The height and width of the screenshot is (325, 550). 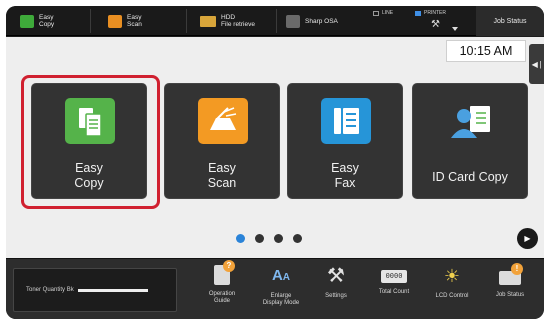 What do you see at coordinates (224, 272) in the screenshot?
I see `operation-guide-icon: ?` at bounding box center [224, 272].